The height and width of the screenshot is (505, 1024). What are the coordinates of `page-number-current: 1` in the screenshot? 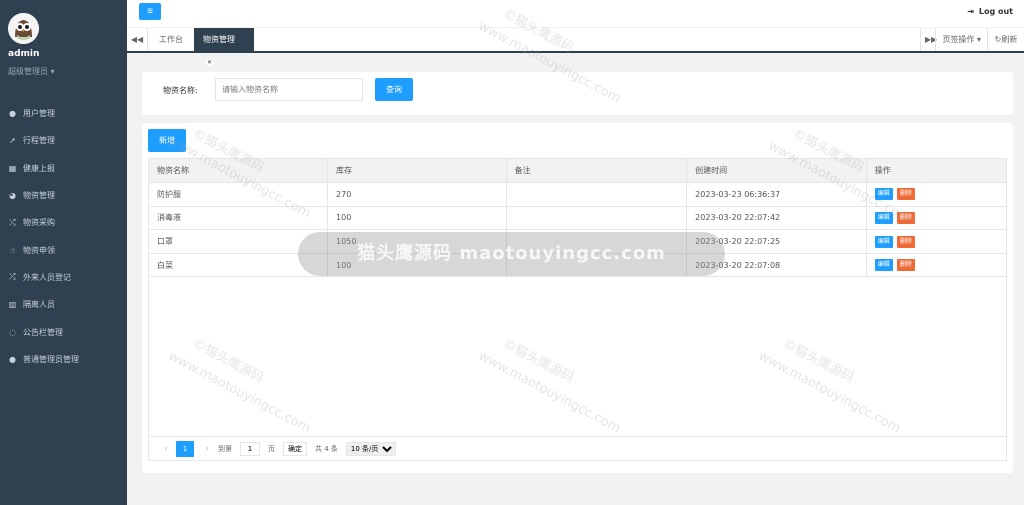 It's located at (185, 448).